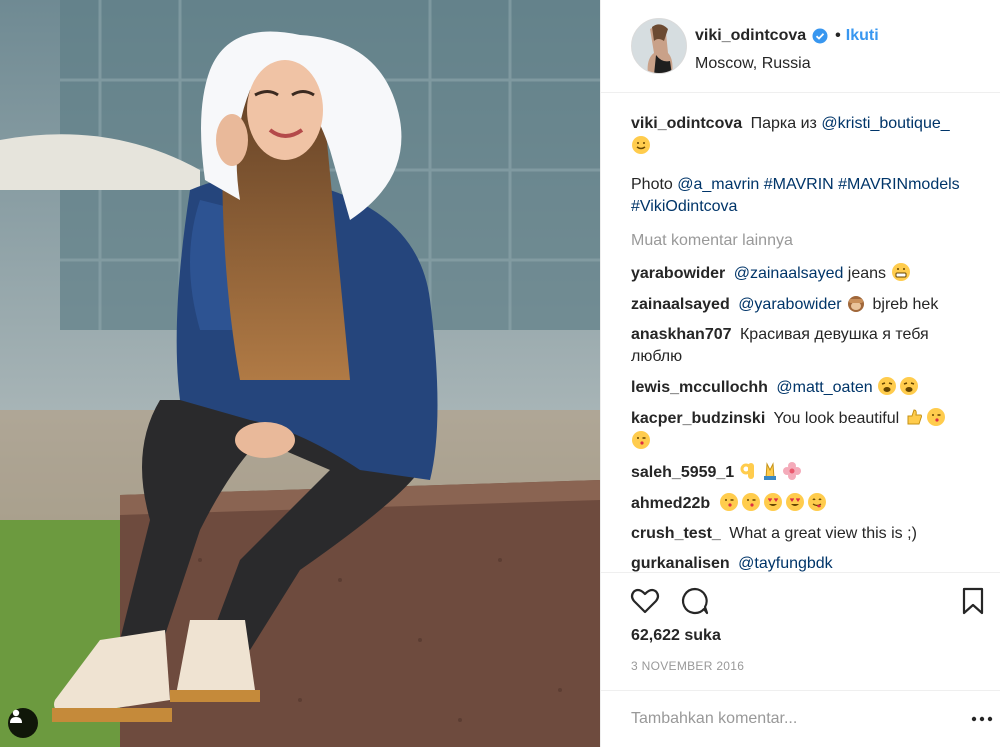 This screenshot has height=747, width=1000. What do you see at coordinates (914, 417) in the screenshot?
I see `thumbs-up-emoji-icon` at bounding box center [914, 417].